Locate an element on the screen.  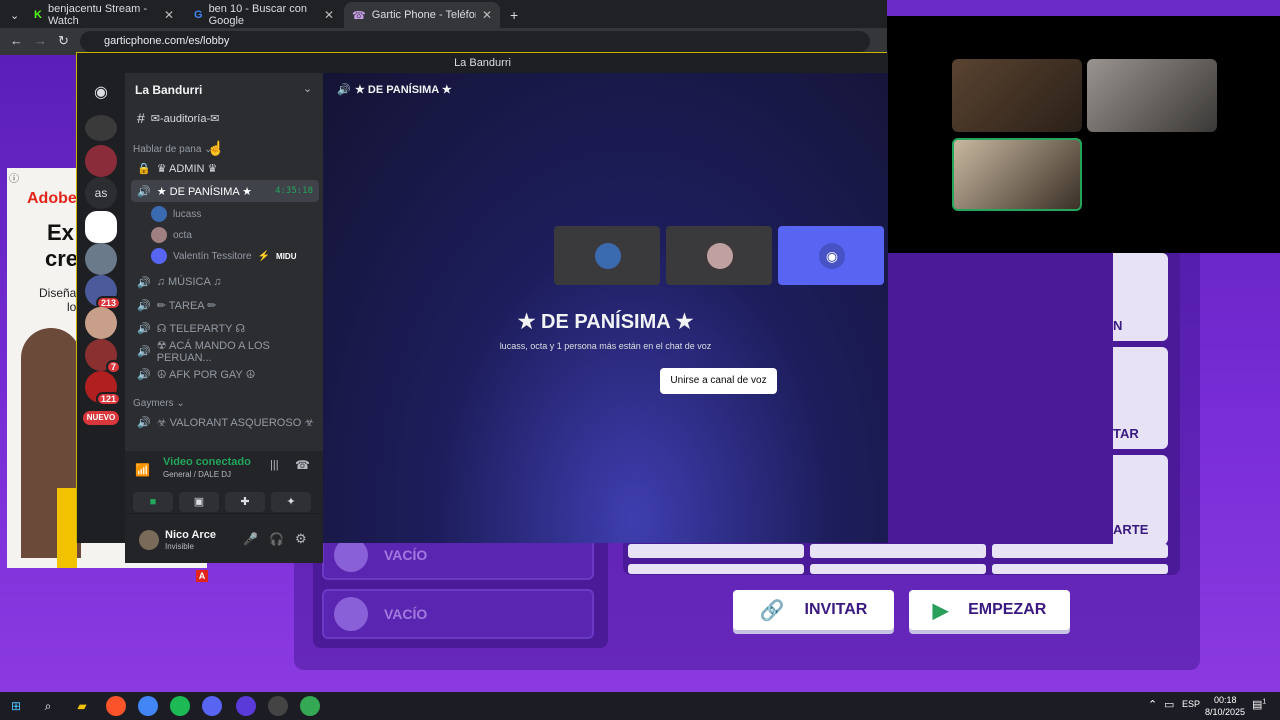
voice-channel: 🔊 ♫ MÚSICA ♫ is located at coordinates (225, 282).